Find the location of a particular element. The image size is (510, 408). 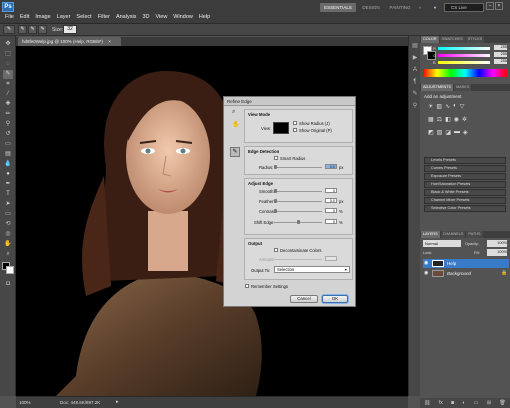

close-window-icon: × is located at coordinates (499, 6).